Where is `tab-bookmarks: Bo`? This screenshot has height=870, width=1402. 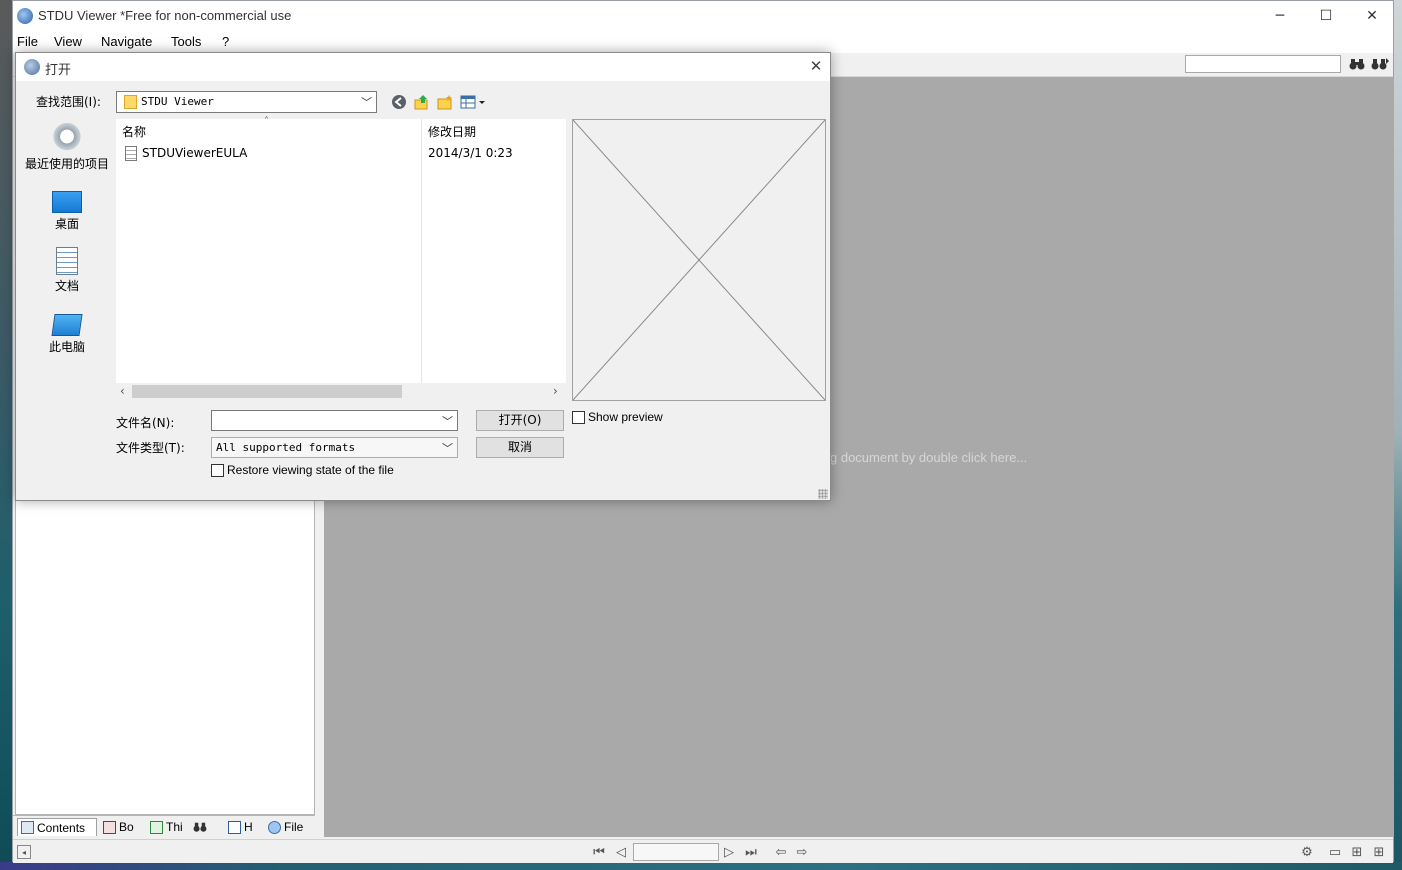 tab-bookmarks: Bo is located at coordinates (122, 827).